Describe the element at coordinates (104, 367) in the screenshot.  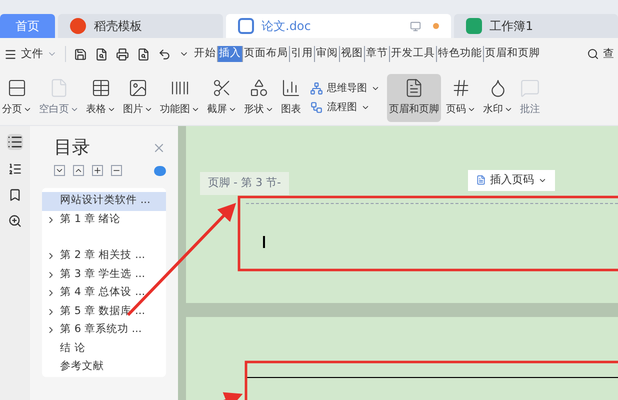
I see `toc-item: 参考文献` at that location.